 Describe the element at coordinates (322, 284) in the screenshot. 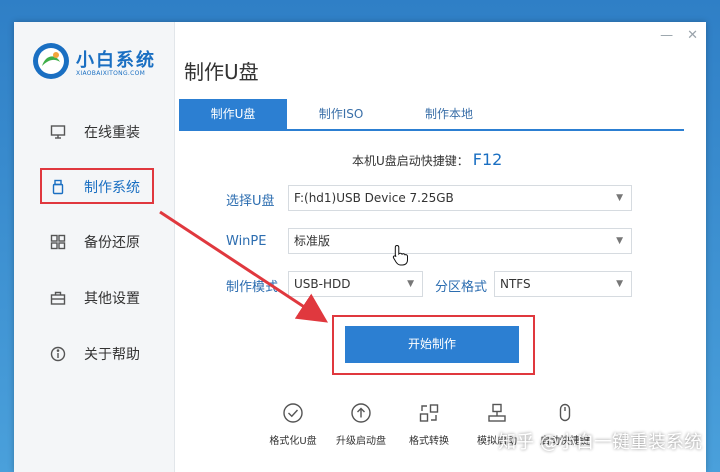

I see `mode-select-value: USB-HDD` at that location.